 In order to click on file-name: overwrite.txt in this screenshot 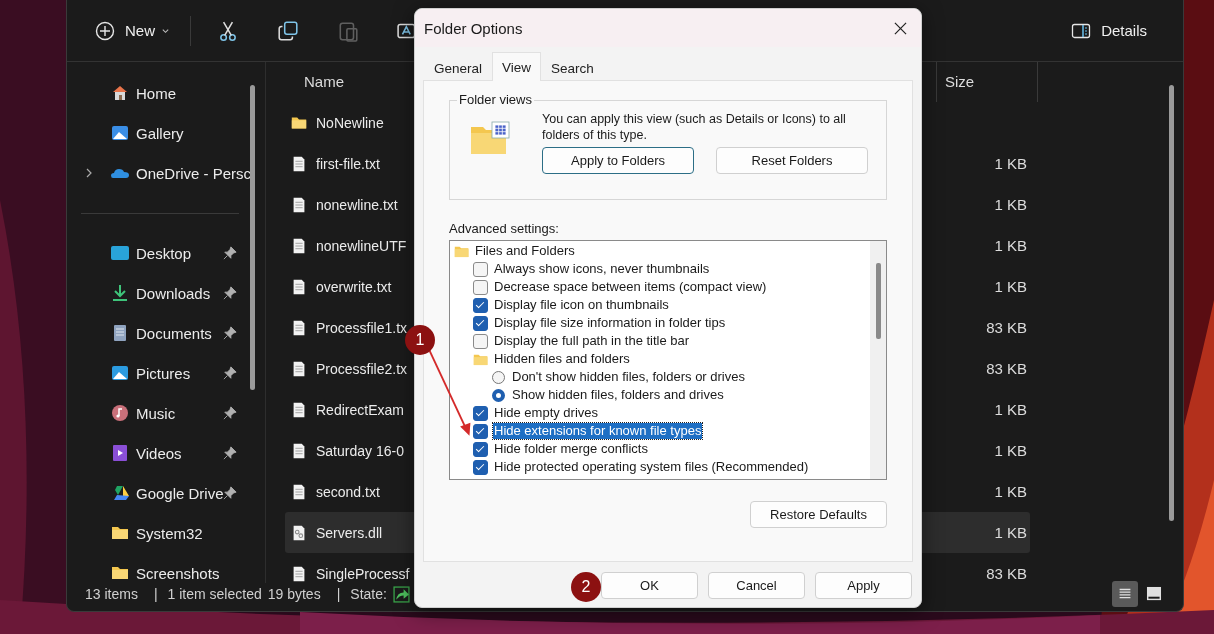, I will do `click(354, 286)`.